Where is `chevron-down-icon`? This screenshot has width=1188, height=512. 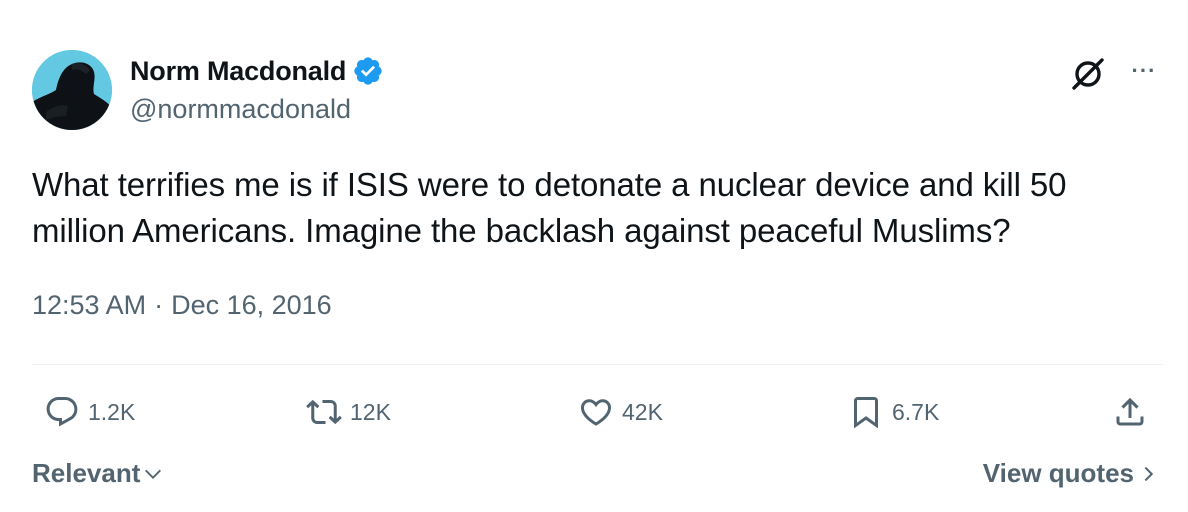
chevron-down-icon is located at coordinates (153, 474).